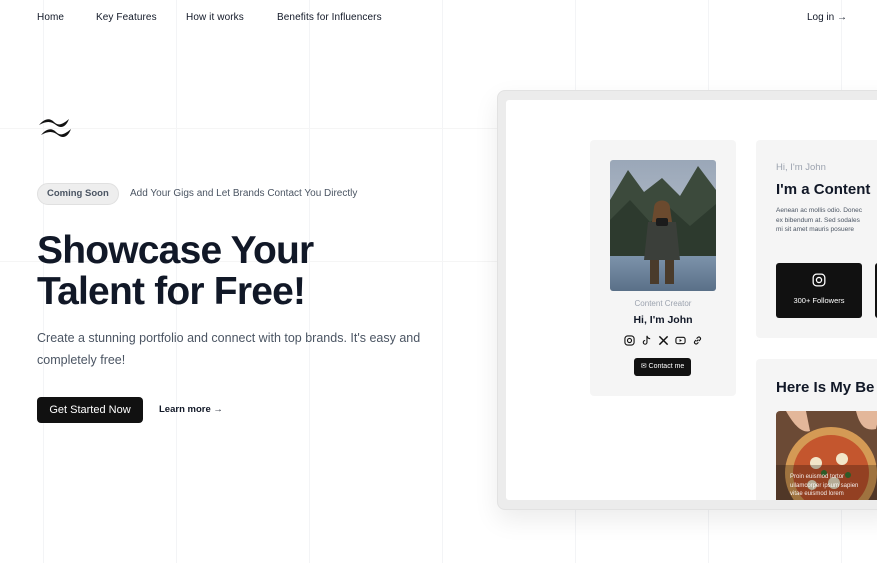  I want to click on x-icon, so click(663, 342).